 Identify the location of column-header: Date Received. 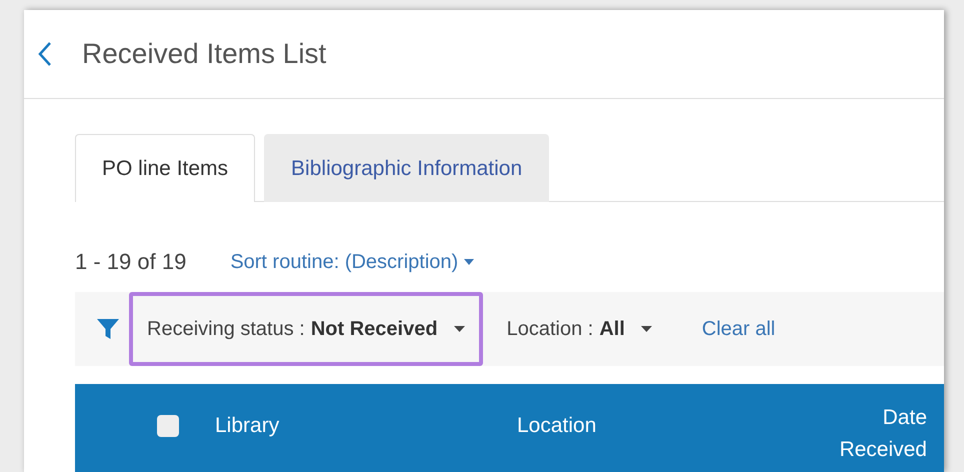
(884, 434).